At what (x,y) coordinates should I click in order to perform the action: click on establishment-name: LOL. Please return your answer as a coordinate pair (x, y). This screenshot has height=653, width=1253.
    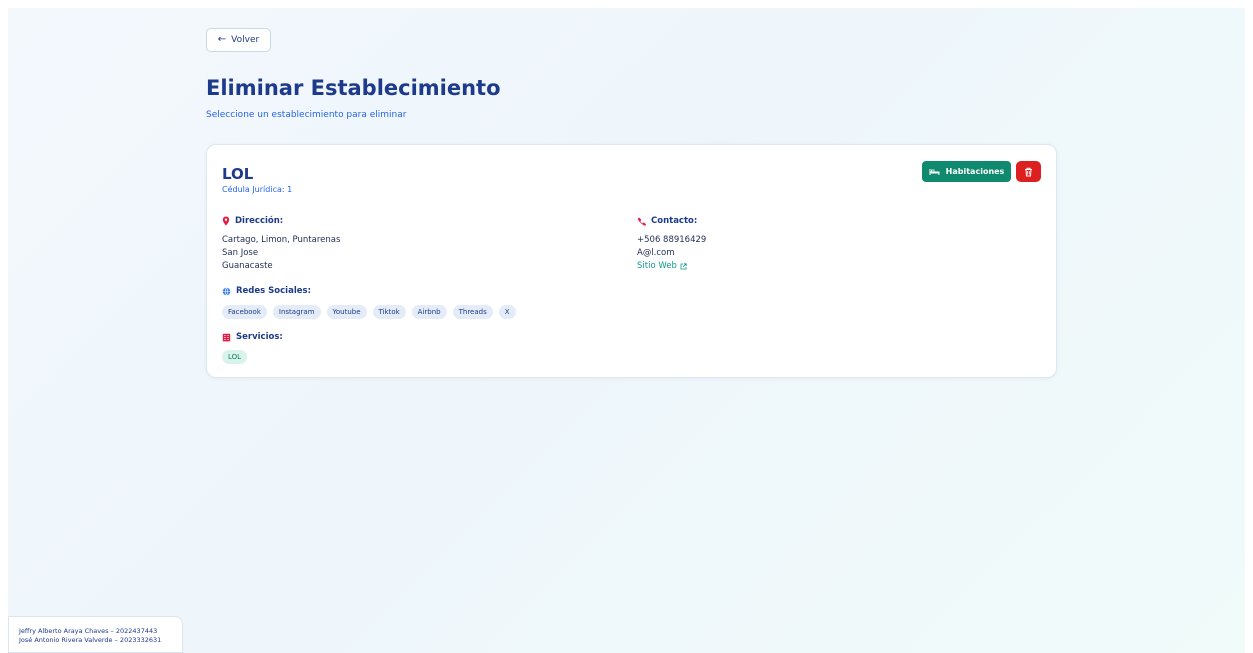
    Looking at the image, I should click on (238, 174).